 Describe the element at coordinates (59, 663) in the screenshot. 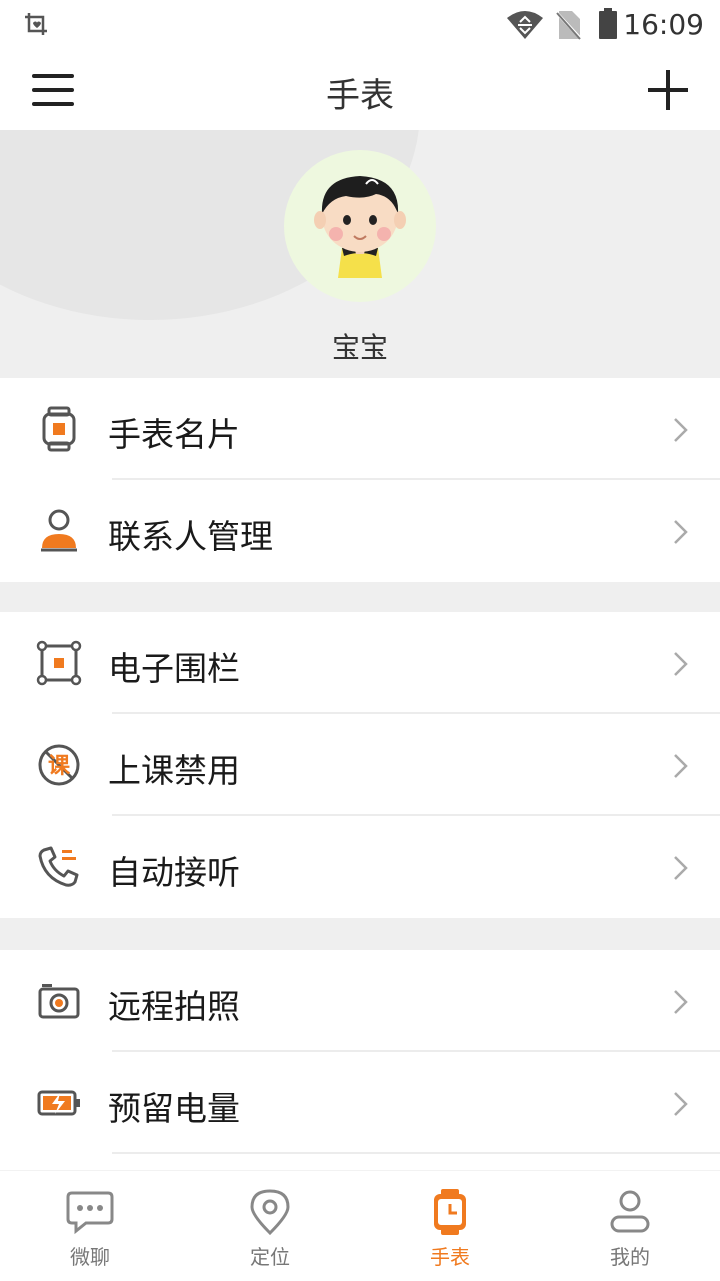

I see `geofence-icon` at that location.